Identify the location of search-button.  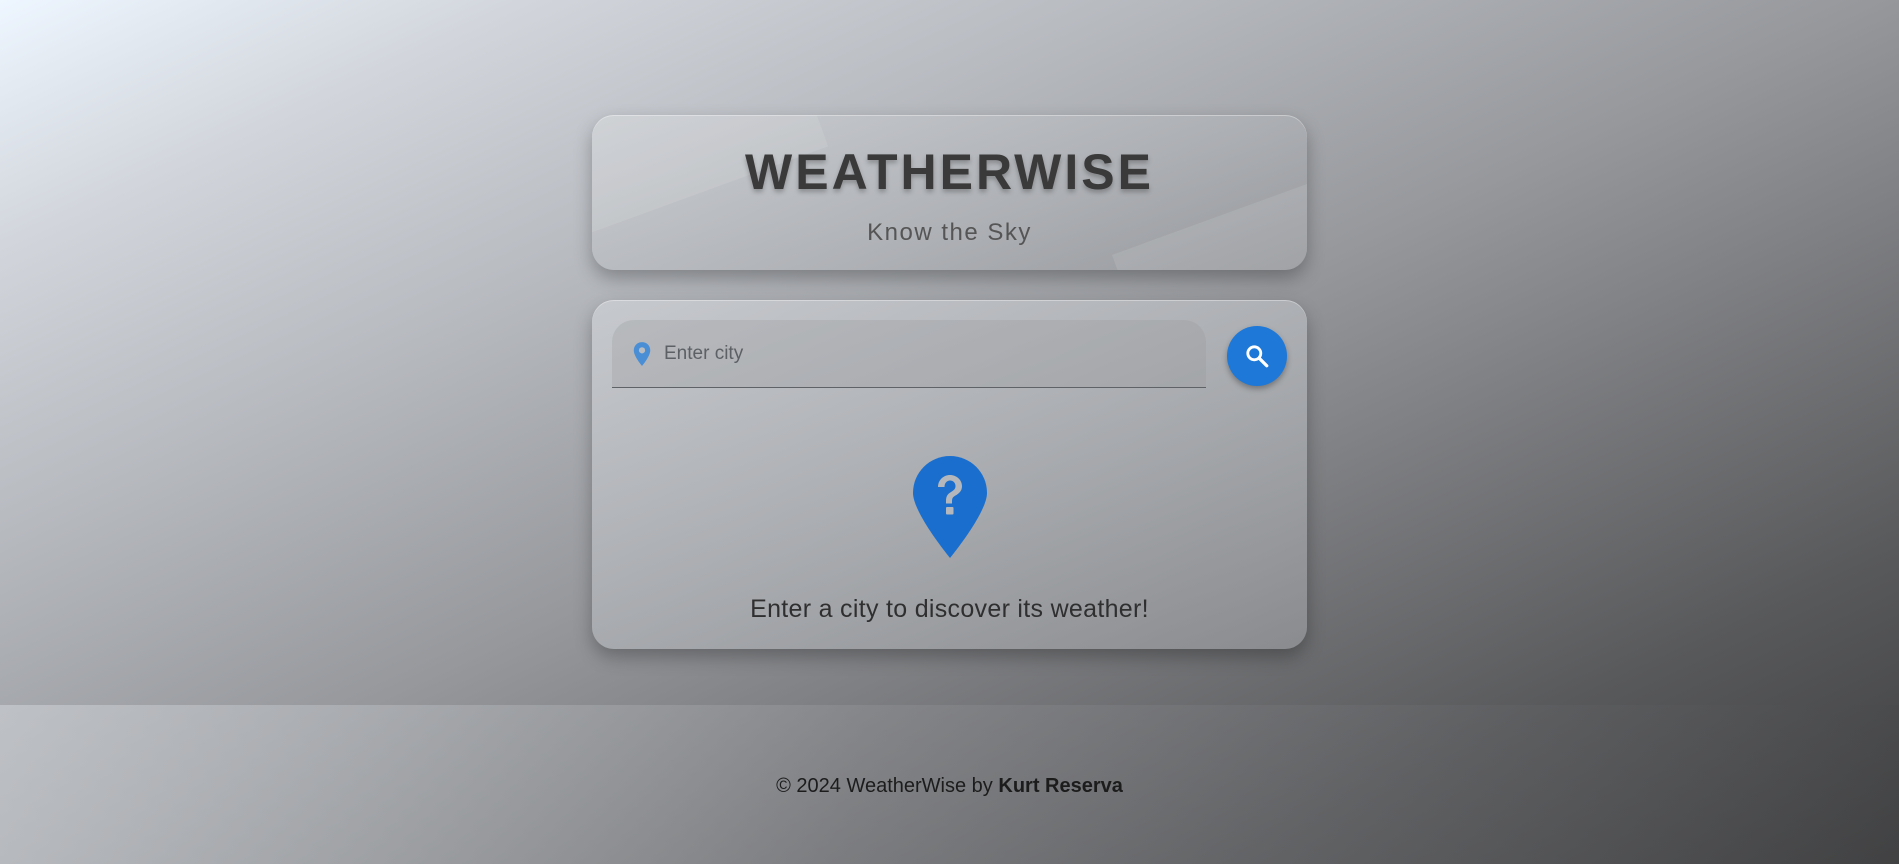
(1257, 356).